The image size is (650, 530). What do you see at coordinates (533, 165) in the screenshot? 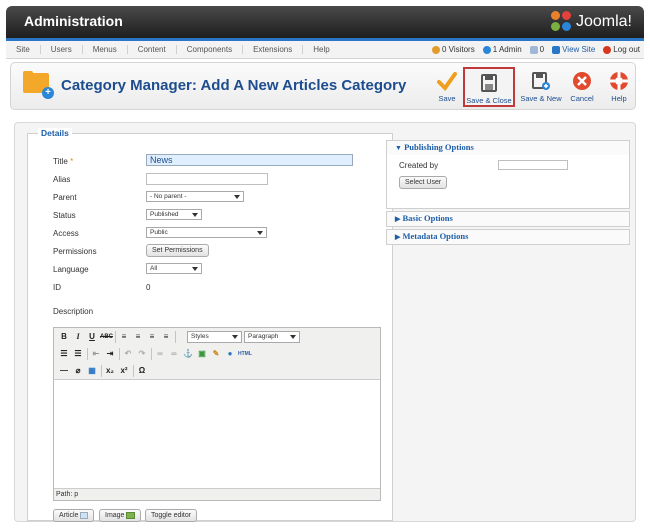
I see `created-by-input` at bounding box center [533, 165].